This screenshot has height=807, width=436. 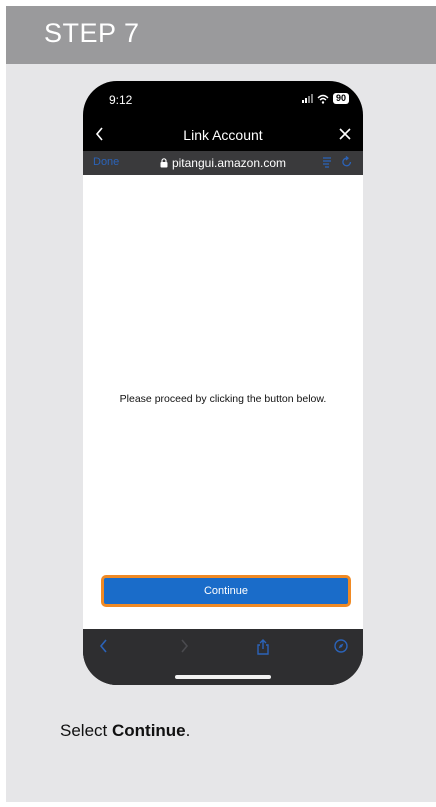 What do you see at coordinates (347, 162) in the screenshot?
I see `reload-icon` at bounding box center [347, 162].